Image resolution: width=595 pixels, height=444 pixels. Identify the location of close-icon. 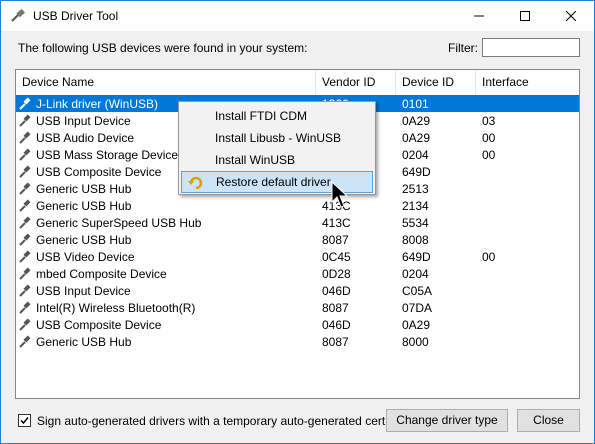
(571, 16).